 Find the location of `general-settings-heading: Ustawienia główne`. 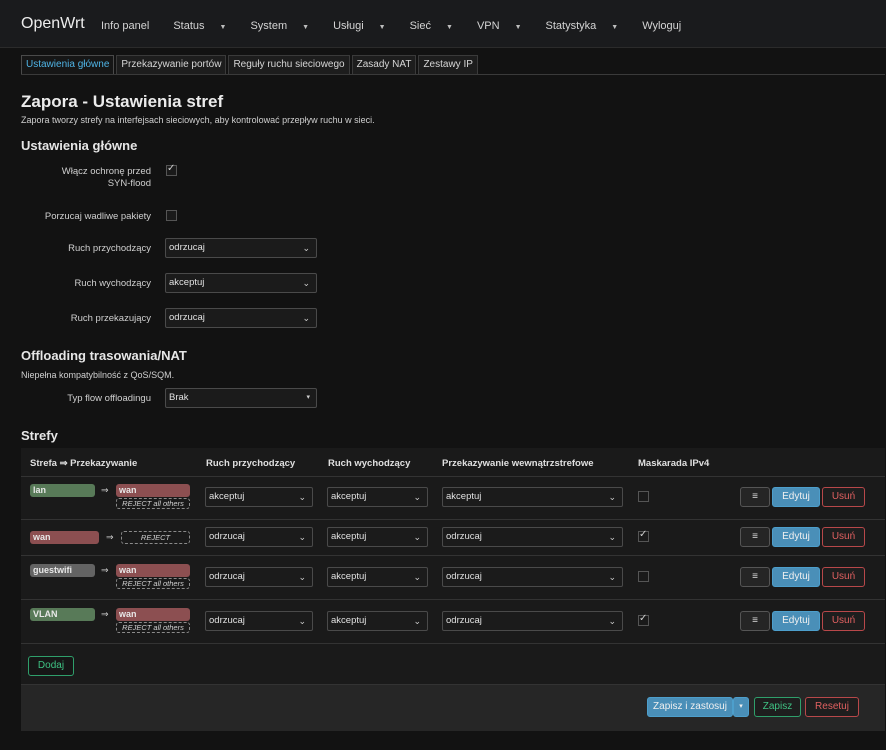

general-settings-heading: Ustawienia główne is located at coordinates (79, 145).